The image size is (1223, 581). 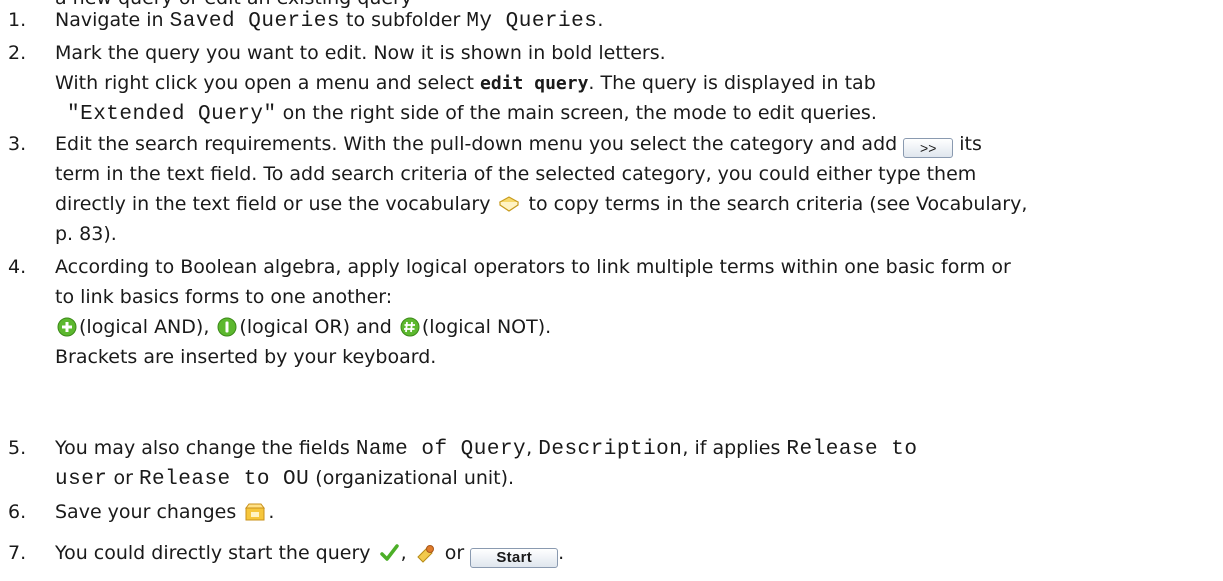 What do you see at coordinates (734, 448) in the screenshot?
I see `step-text: , if applies` at bounding box center [734, 448].